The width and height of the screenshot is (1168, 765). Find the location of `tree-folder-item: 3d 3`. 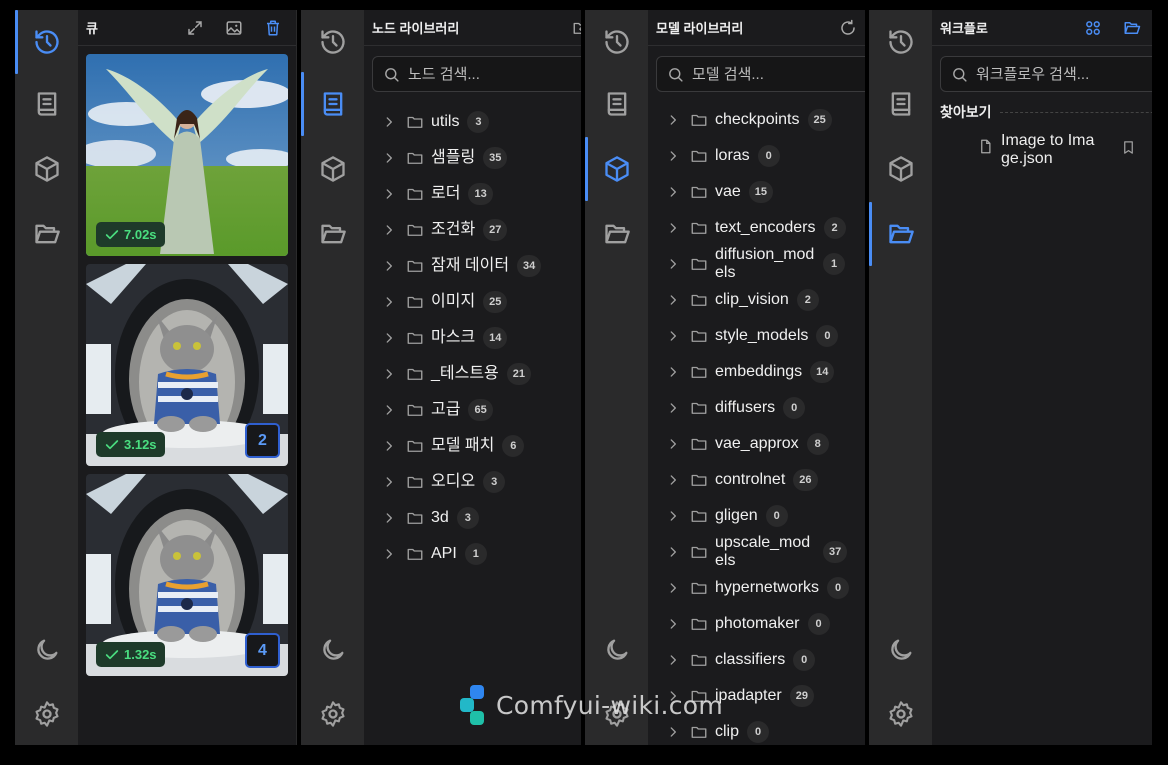

tree-folder-item: 3d 3 is located at coordinates (472, 518).